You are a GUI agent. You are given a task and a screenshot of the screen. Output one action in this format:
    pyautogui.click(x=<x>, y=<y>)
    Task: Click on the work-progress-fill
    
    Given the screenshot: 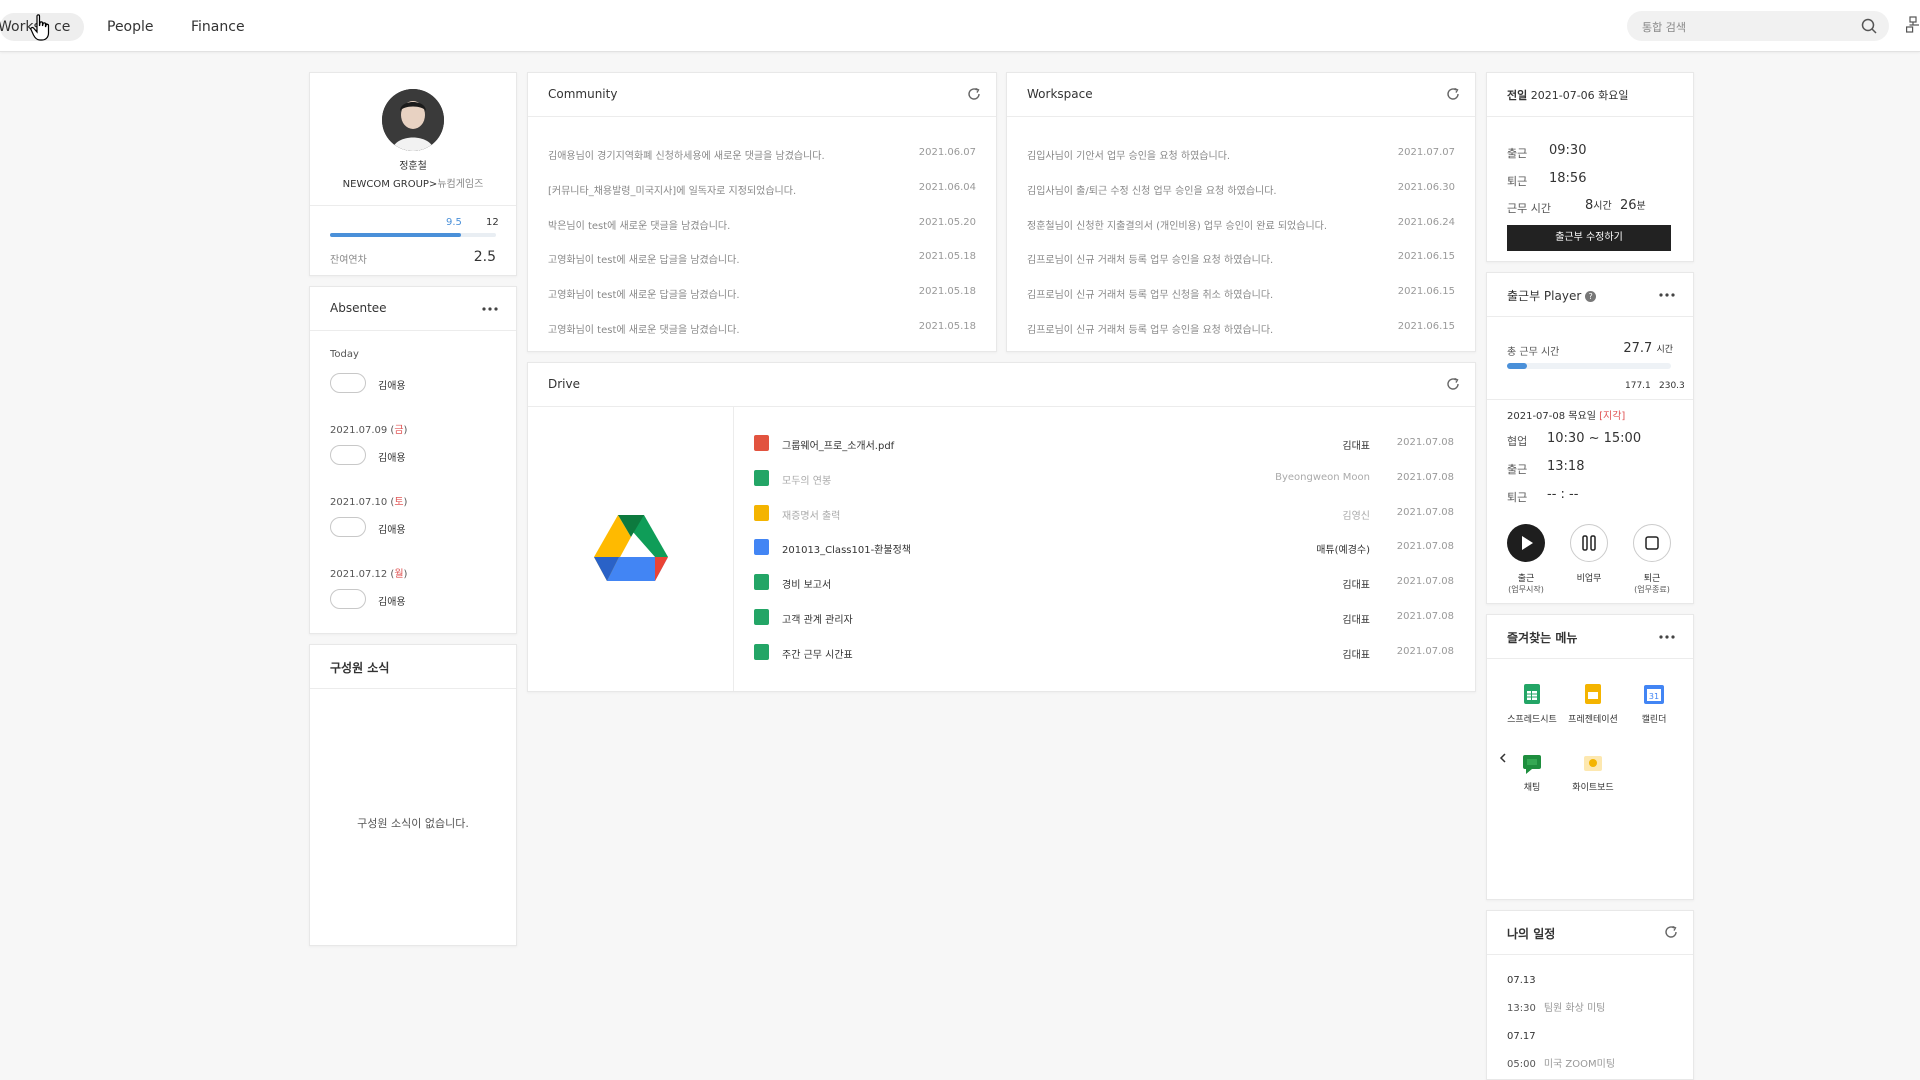 What is the action you would take?
    pyautogui.click(x=1517, y=366)
    